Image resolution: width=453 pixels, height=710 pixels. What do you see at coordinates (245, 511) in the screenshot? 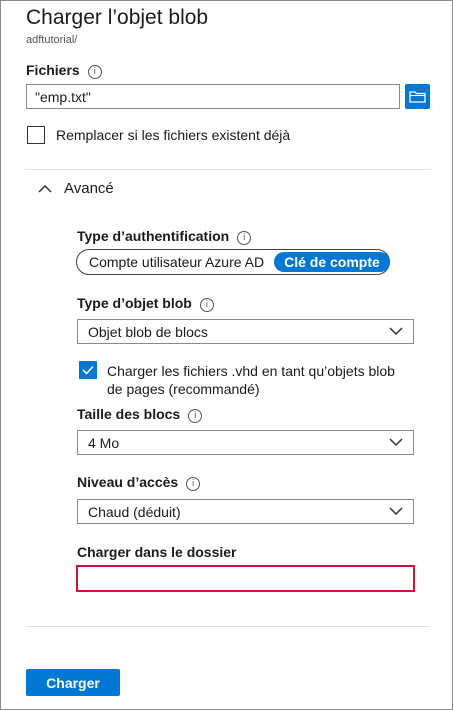
I see `access-tier-select: Chaud (déduit)` at bounding box center [245, 511].